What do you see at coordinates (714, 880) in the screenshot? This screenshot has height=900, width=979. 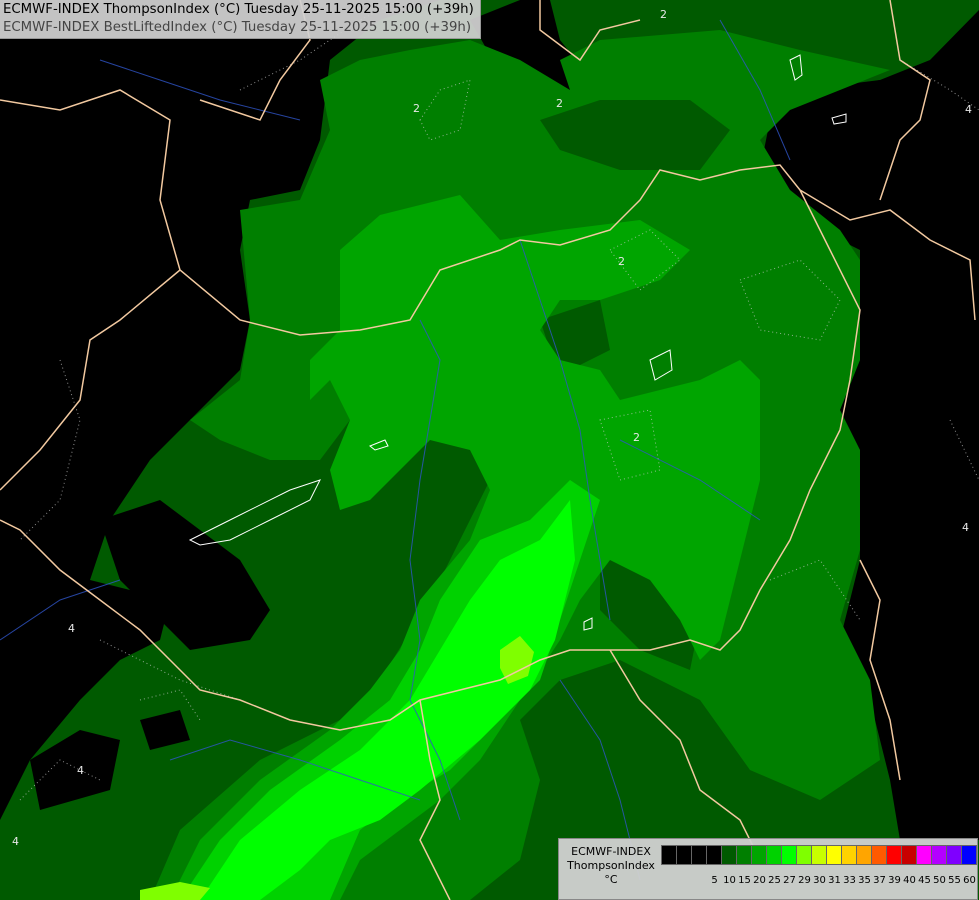 I see `legend-tick: 5` at bounding box center [714, 880].